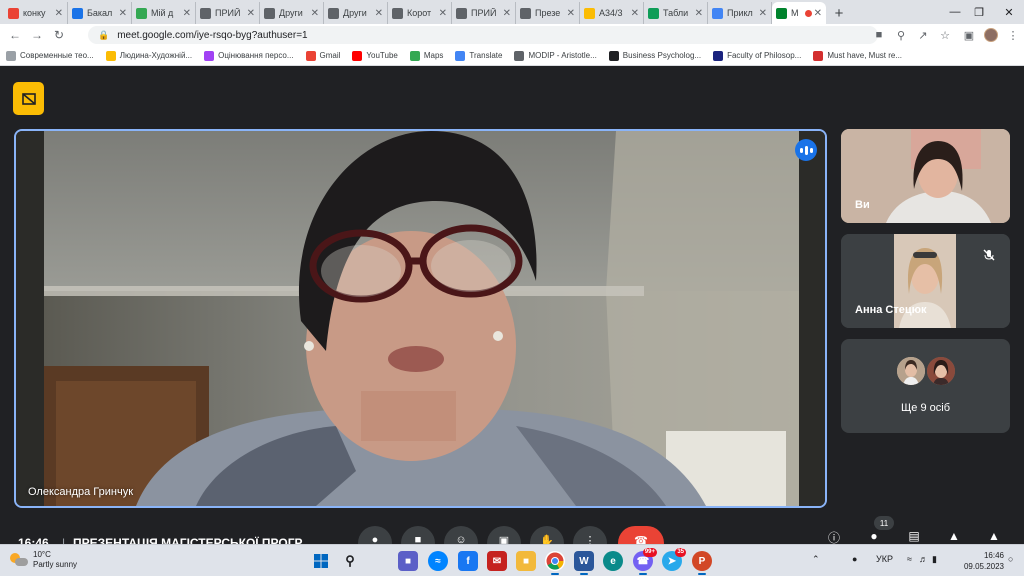 The image size is (1024, 576). I want to click on show-hidden-icons: ⌃, so click(816, 559).